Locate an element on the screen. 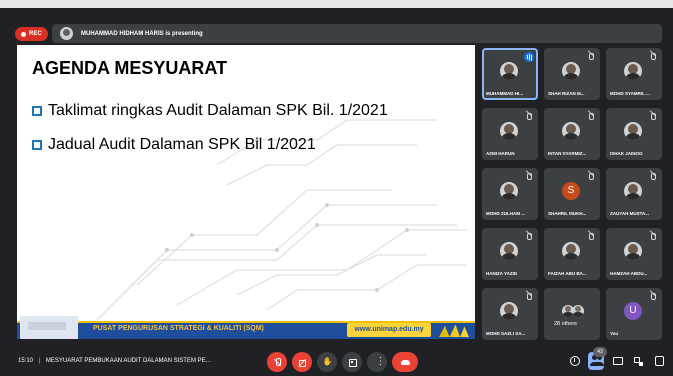 Image resolution: width=673 pixels, height=376 pixels. more-vertical-icon is located at coordinates (379, 361).